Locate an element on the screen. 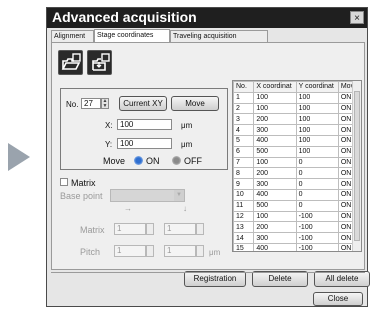  scrollbar-thumb is located at coordinates (357, 166).